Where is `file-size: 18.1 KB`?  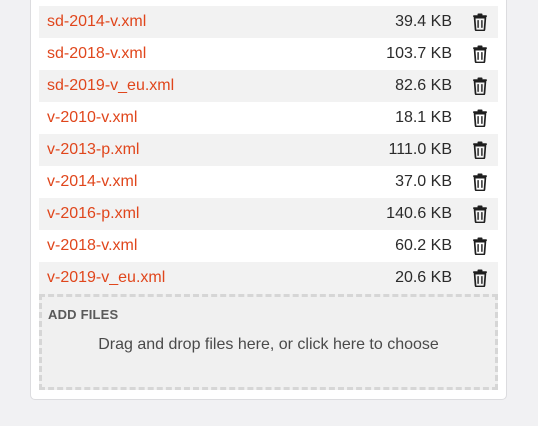 file-size: 18.1 KB is located at coordinates (423, 117).